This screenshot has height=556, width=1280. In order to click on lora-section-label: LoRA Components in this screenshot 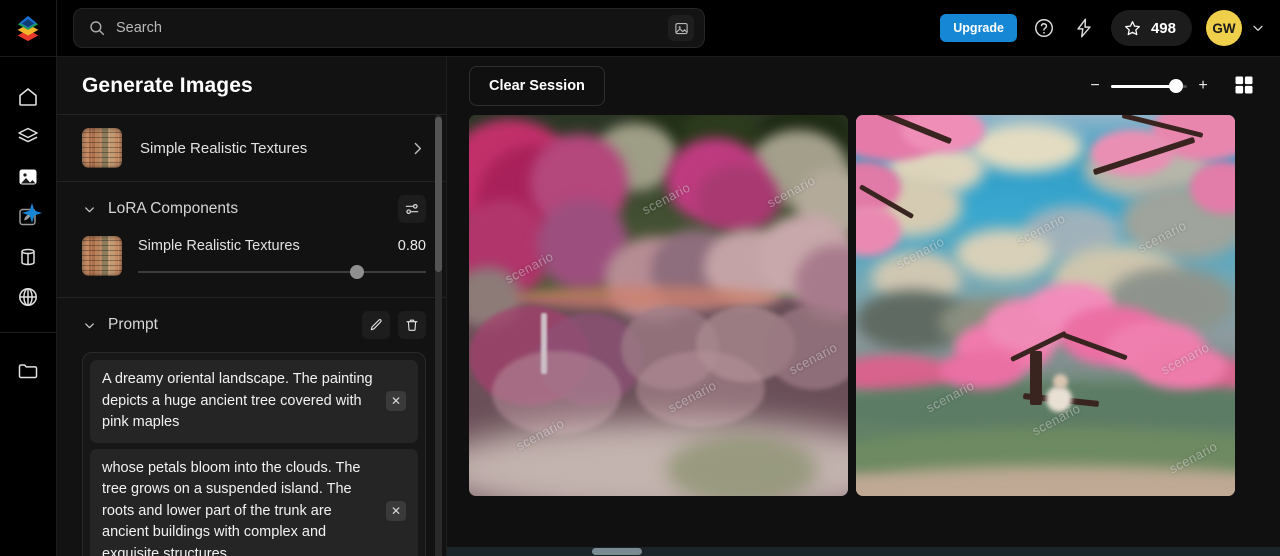, I will do `click(173, 208)`.